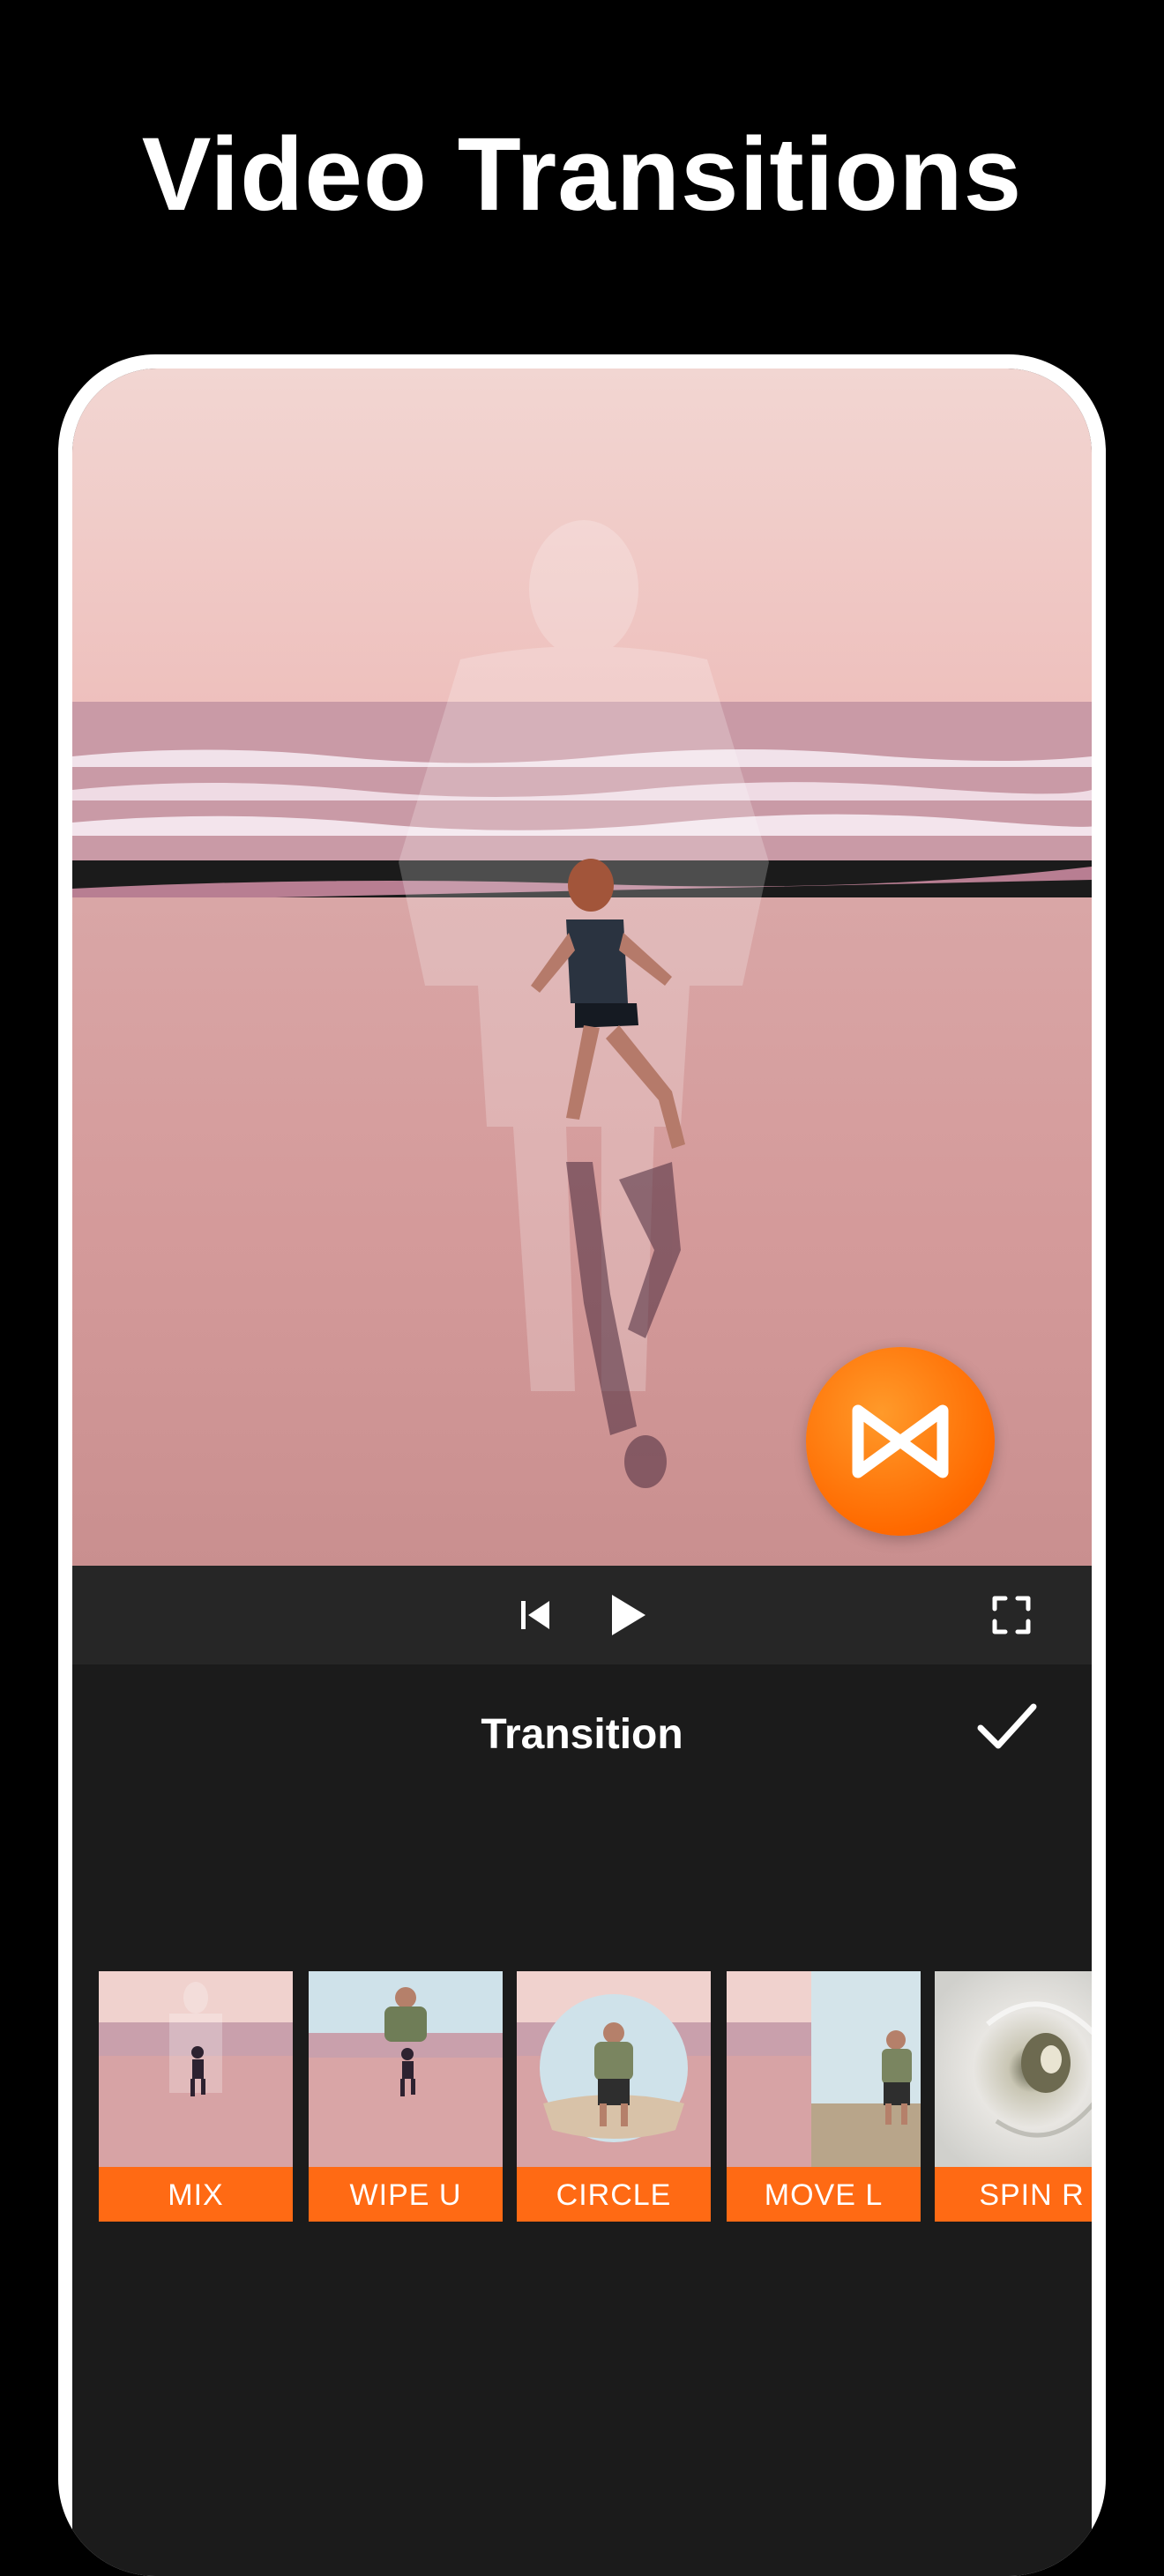 The height and width of the screenshot is (2576, 1164). What do you see at coordinates (582, 1615) in the screenshot?
I see `playback-controls` at bounding box center [582, 1615].